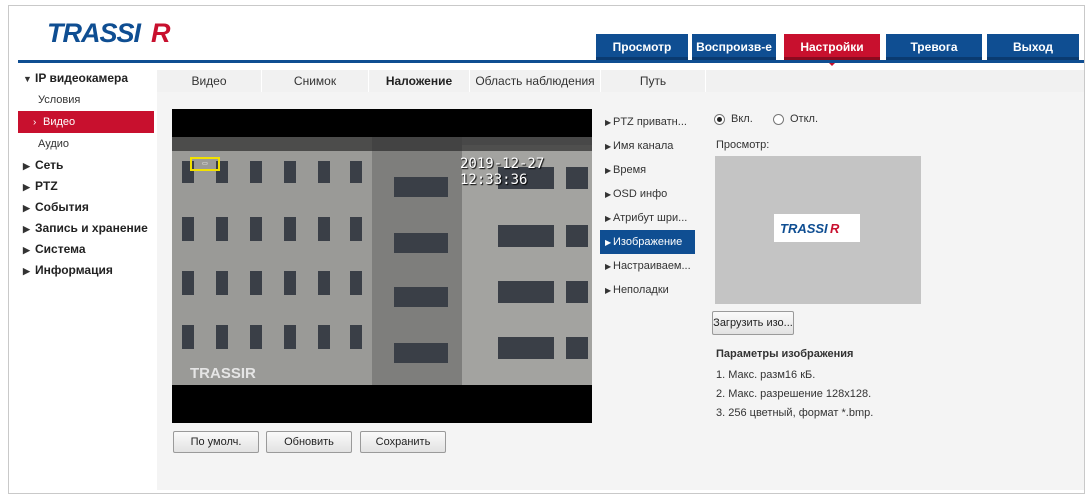 Image resolution: width=1088 pixels, height=497 pixels. Describe the element at coordinates (419, 81) in the screenshot. I see `tab-overlay: Наложение` at that location.